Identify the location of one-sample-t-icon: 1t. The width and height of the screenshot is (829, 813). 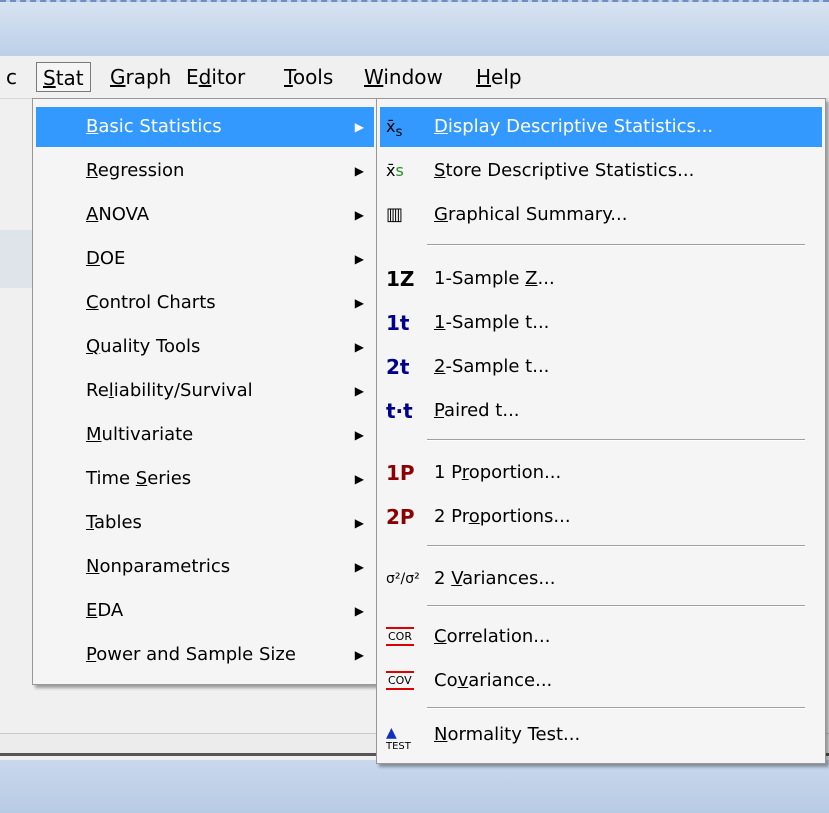
(398, 323).